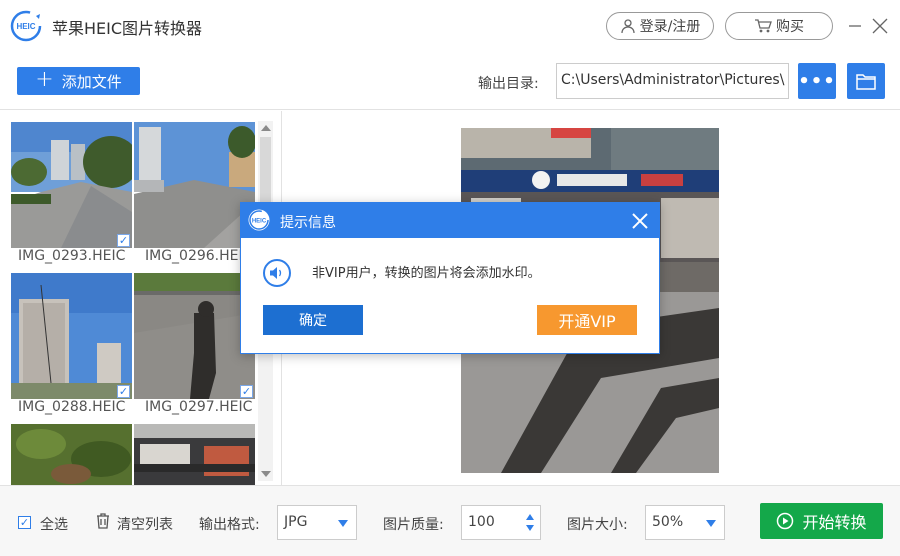 This screenshot has height=556, width=900. I want to click on start-convert-button: 开始转换, so click(821, 521).